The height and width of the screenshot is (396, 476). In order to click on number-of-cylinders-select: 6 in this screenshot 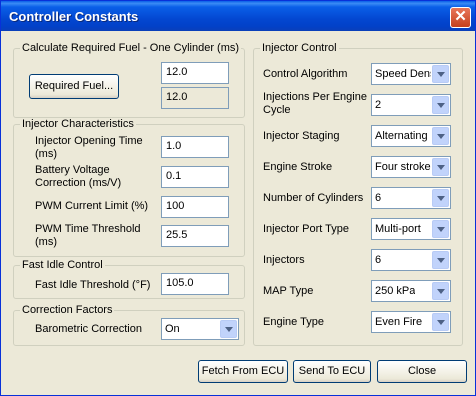, I will do `click(411, 198)`.